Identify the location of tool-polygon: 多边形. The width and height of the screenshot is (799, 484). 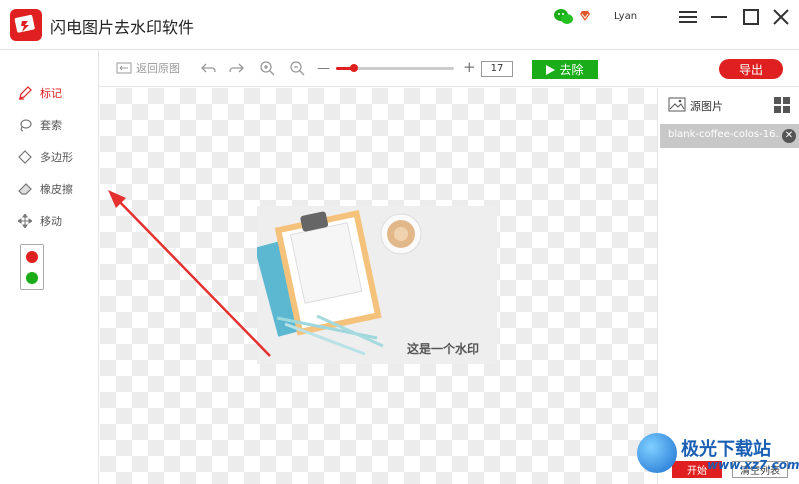
(45, 157).